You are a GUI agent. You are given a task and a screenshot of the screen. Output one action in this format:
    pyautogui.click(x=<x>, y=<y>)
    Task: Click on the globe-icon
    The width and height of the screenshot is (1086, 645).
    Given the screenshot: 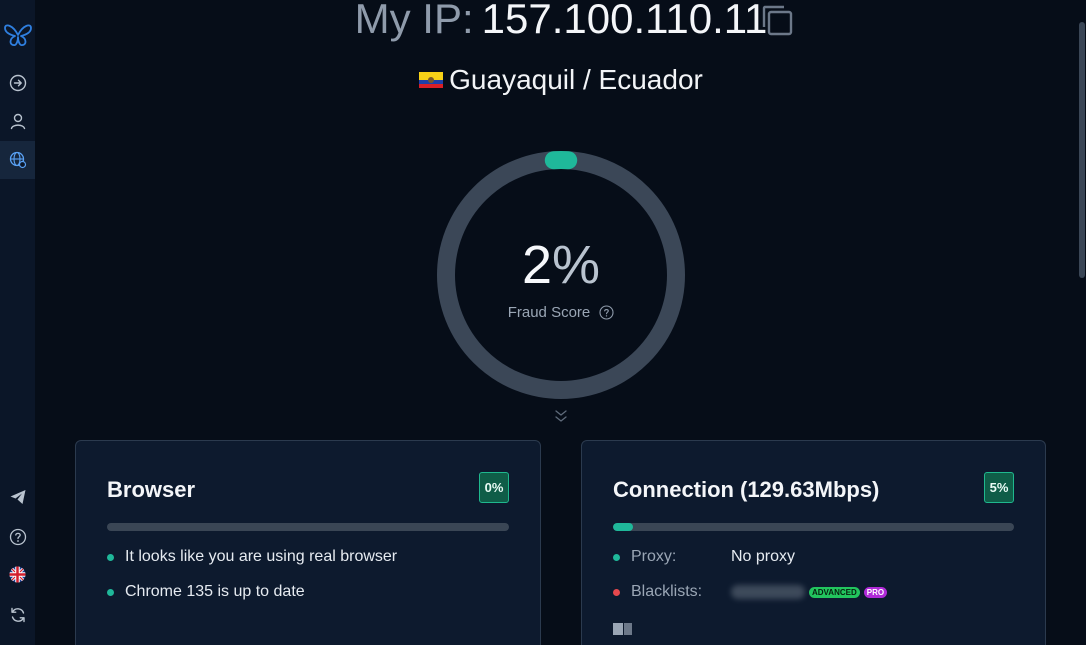 What is the action you would take?
    pyautogui.click(x=17, y=160)
    